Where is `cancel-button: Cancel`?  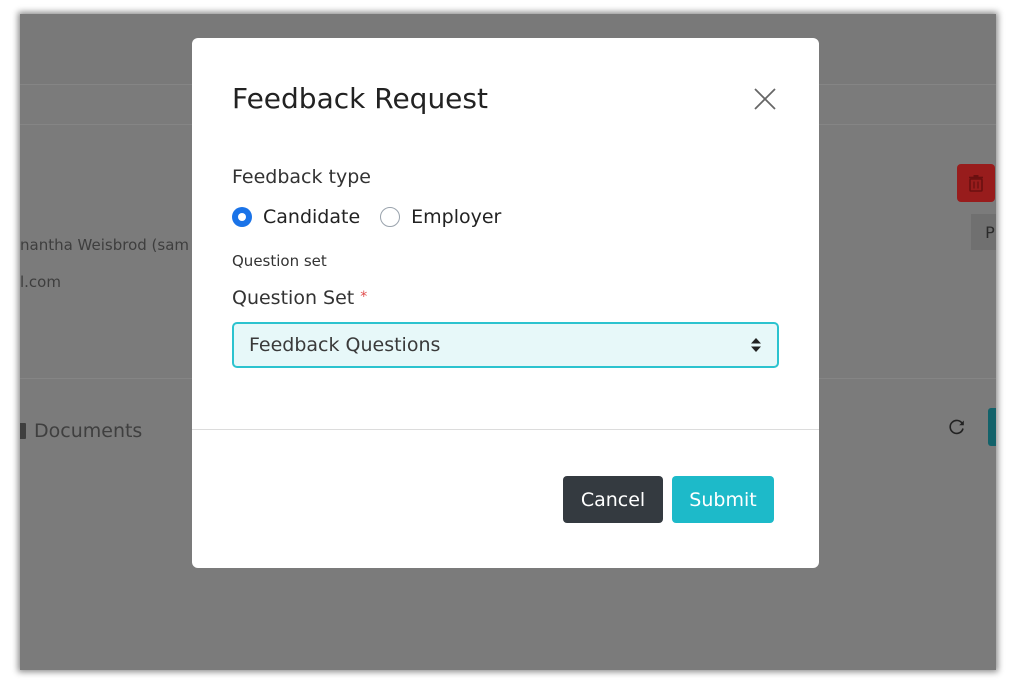 cancel-button: Cancel is located at coordinates (613, 499).